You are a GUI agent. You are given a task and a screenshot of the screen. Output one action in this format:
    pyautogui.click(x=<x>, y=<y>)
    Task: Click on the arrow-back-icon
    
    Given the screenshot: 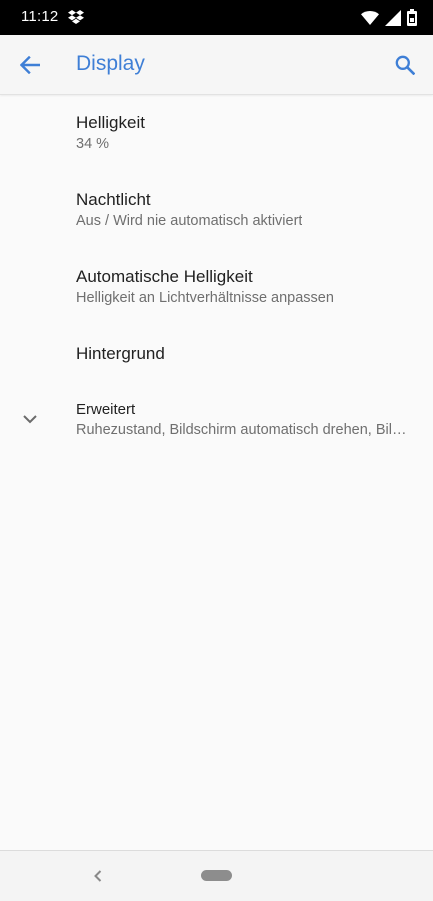 What is the action you would take?
    pyautogui.click(x=30, y=65)
    